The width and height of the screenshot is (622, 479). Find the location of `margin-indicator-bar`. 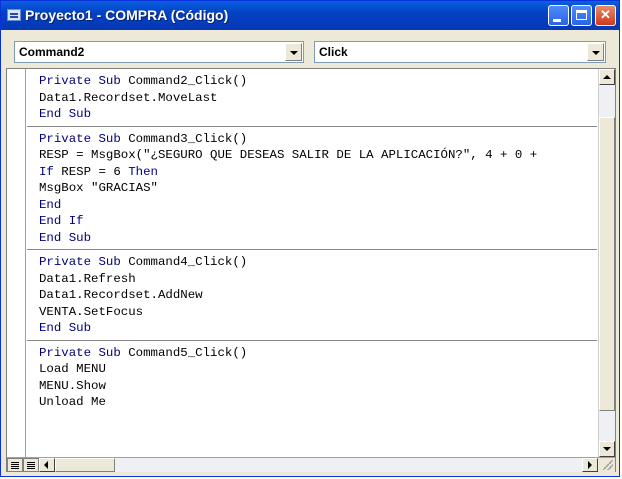

margin-indicator-bar is located at coordinates (16, 263).